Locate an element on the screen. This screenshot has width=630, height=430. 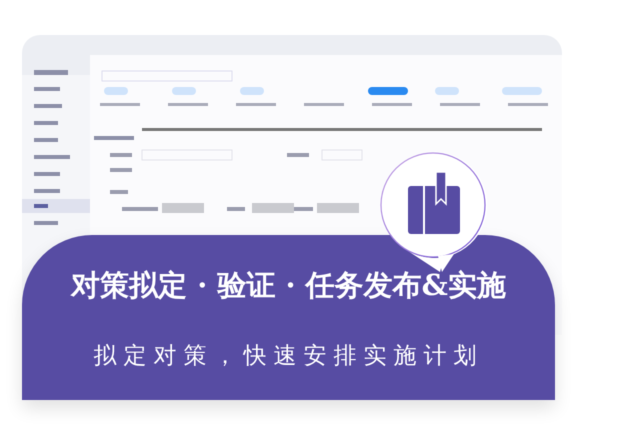
banner-subtitle: 拟定对策，快速安排实施计划 is located at coordinates (288, 357).